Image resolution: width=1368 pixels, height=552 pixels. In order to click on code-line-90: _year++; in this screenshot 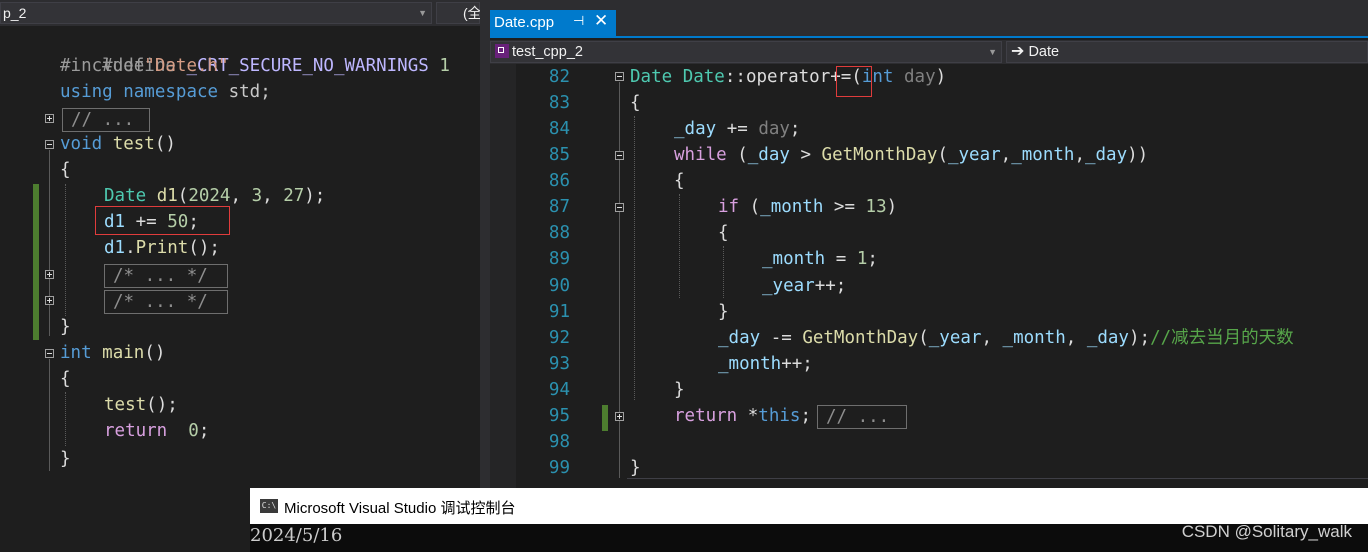, I will do `click(804, 286)`.